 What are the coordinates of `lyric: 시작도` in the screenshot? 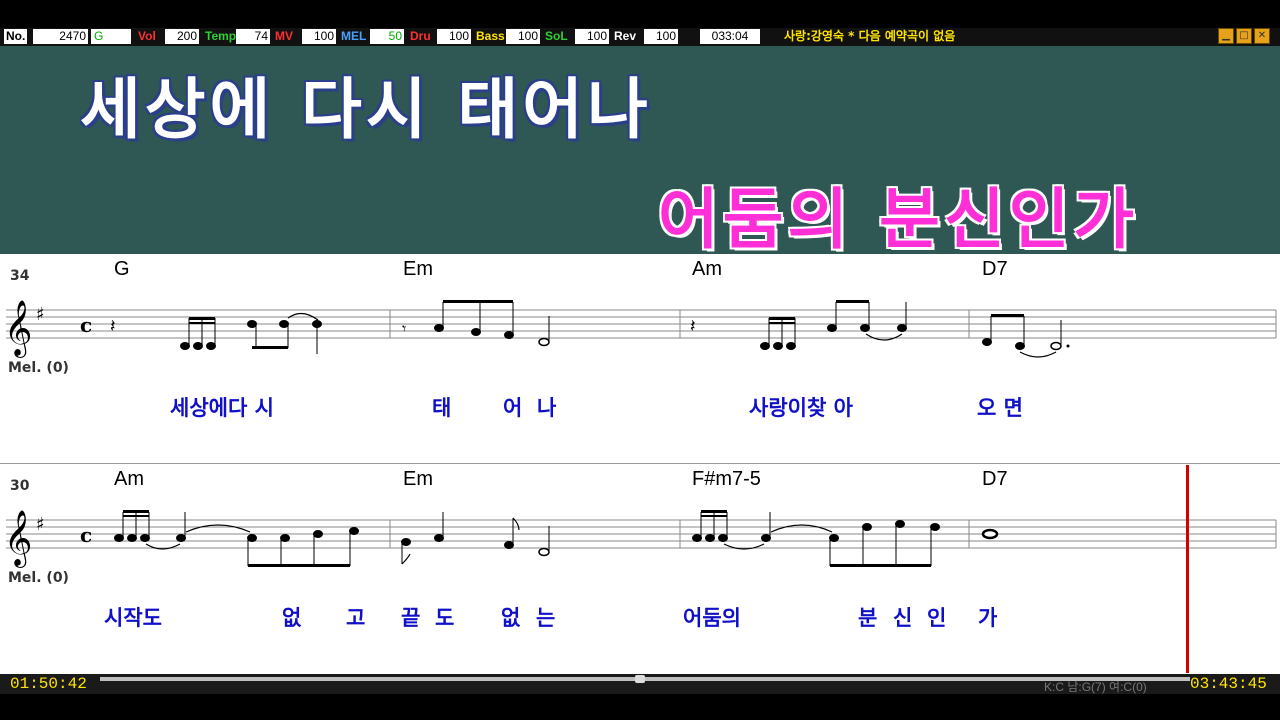 It's located at (133, 618).